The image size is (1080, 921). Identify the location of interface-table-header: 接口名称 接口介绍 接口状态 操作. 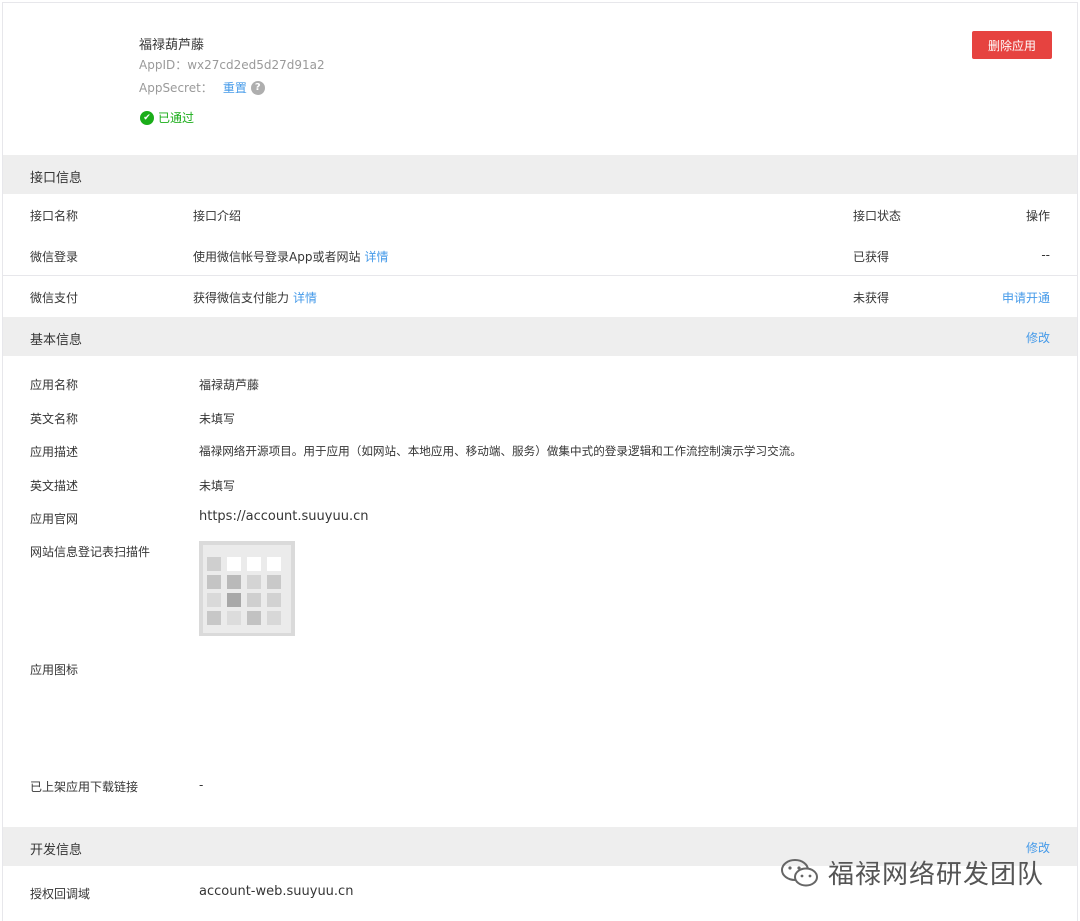
(540, 214).